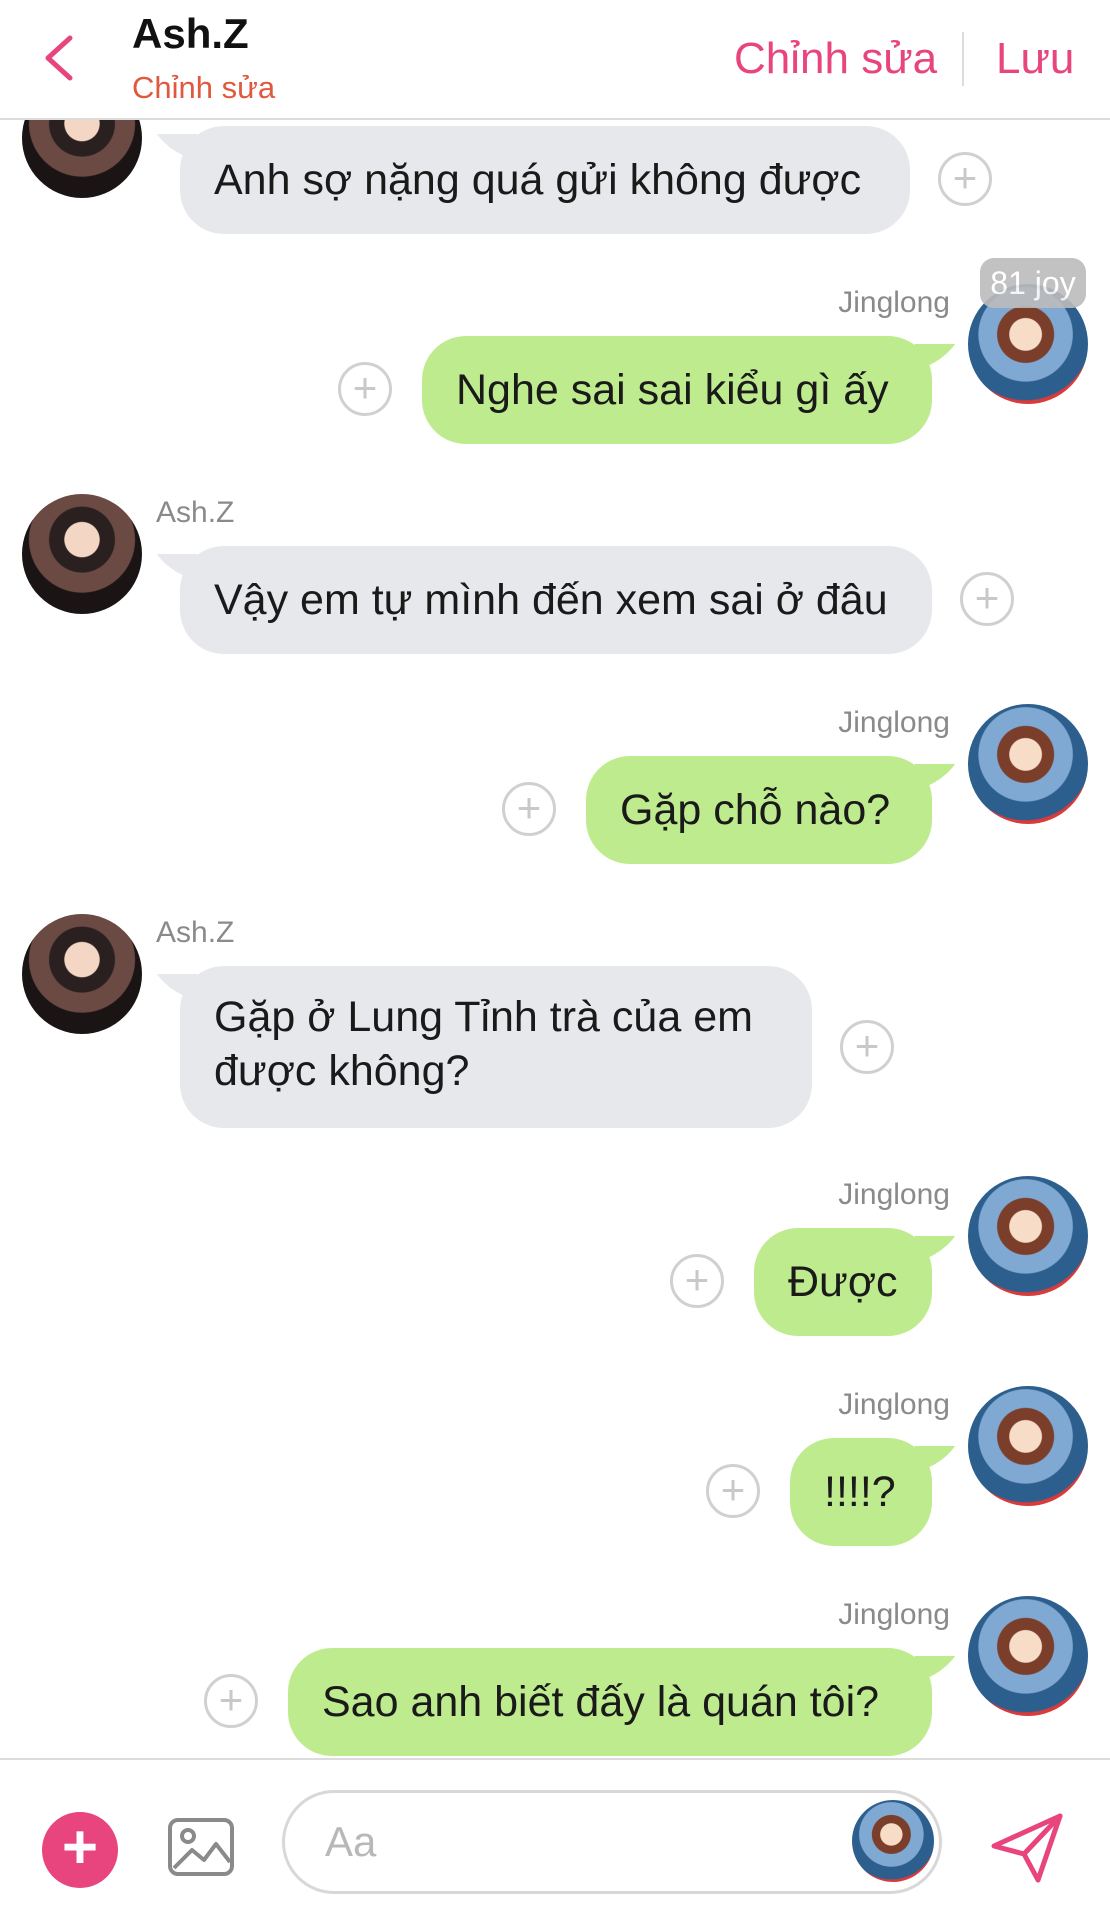 Image resolution: width=1110 pixels, height=1922 pixels. I want to click on back-chevron-icon, so click(60, 58).